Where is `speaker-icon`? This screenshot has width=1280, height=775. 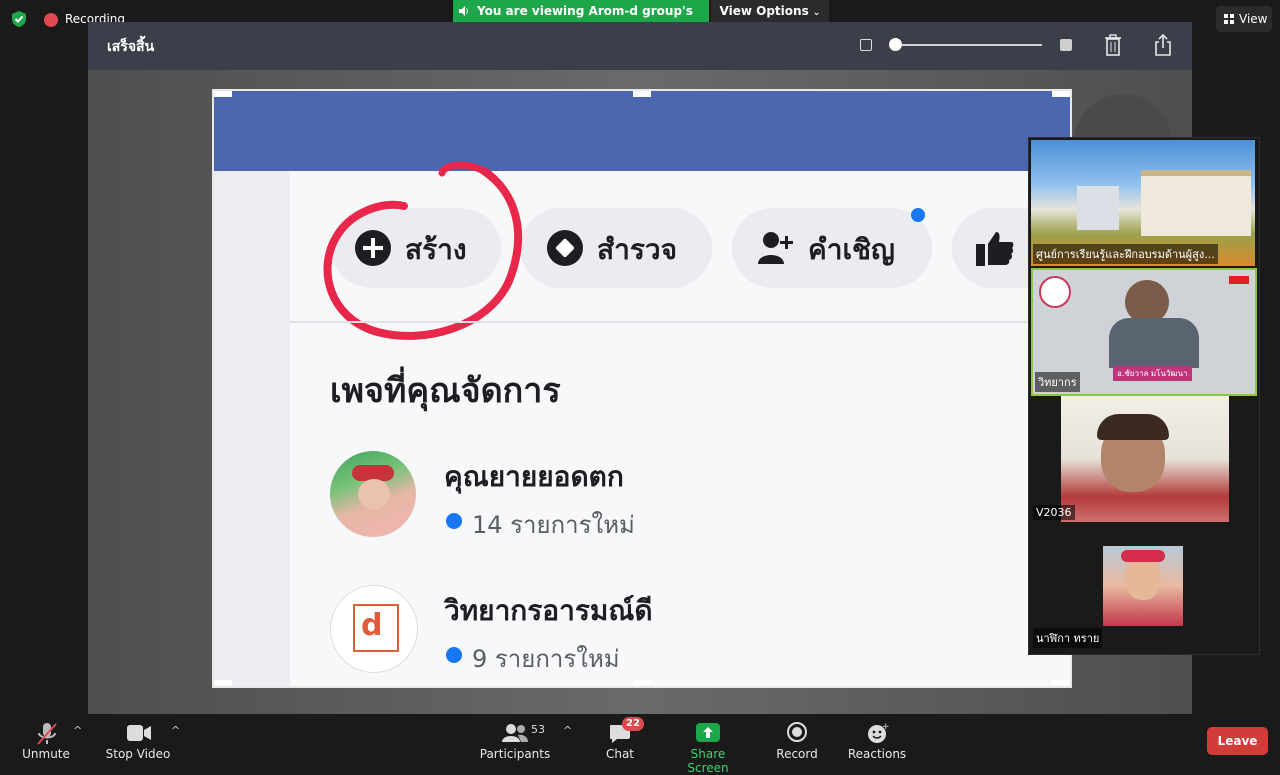
speaker-icon is located at coordinates (463, 11).